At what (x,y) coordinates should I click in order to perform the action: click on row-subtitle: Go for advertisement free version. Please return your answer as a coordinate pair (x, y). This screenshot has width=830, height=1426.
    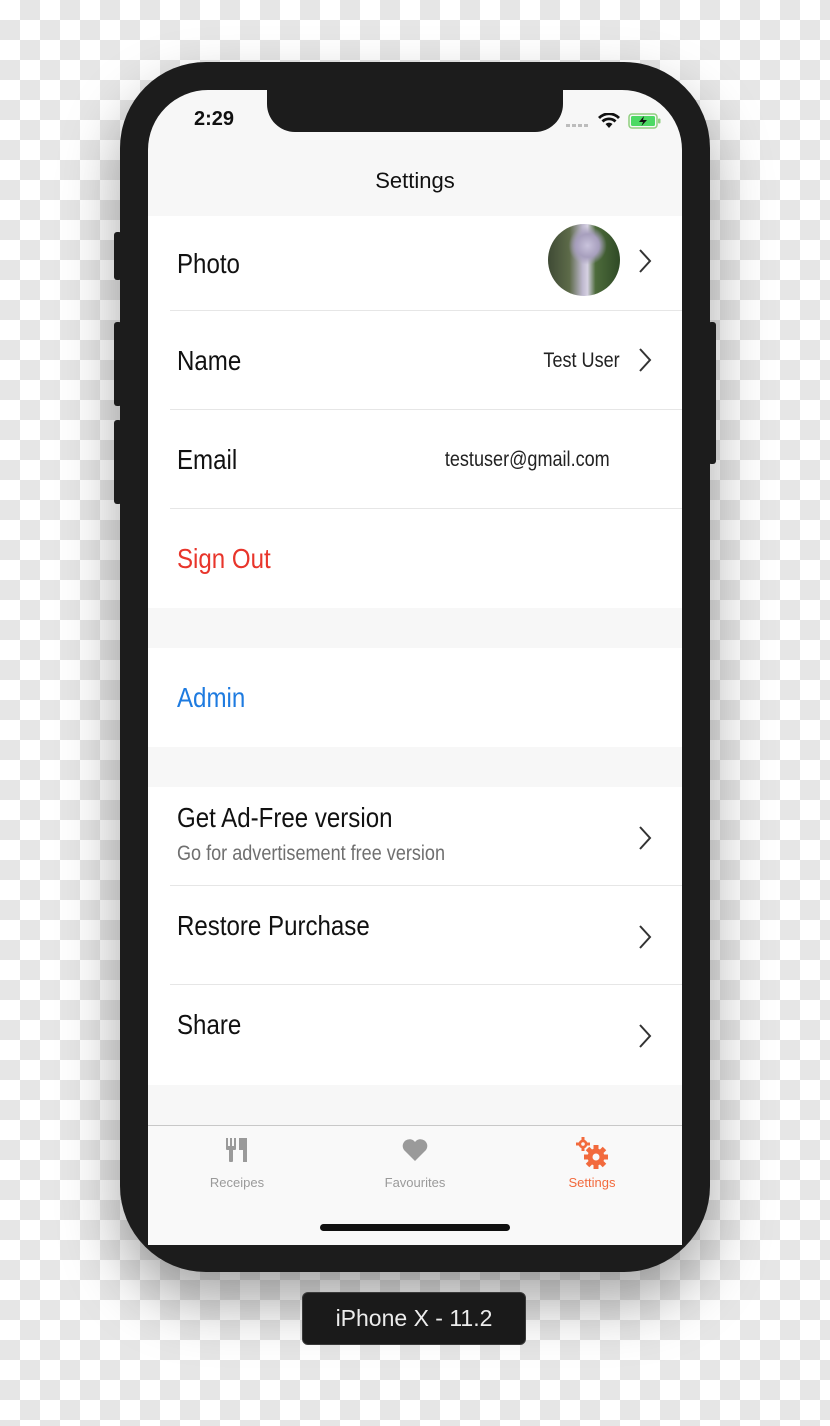
    Looking at the image, I should click on (311, 853).